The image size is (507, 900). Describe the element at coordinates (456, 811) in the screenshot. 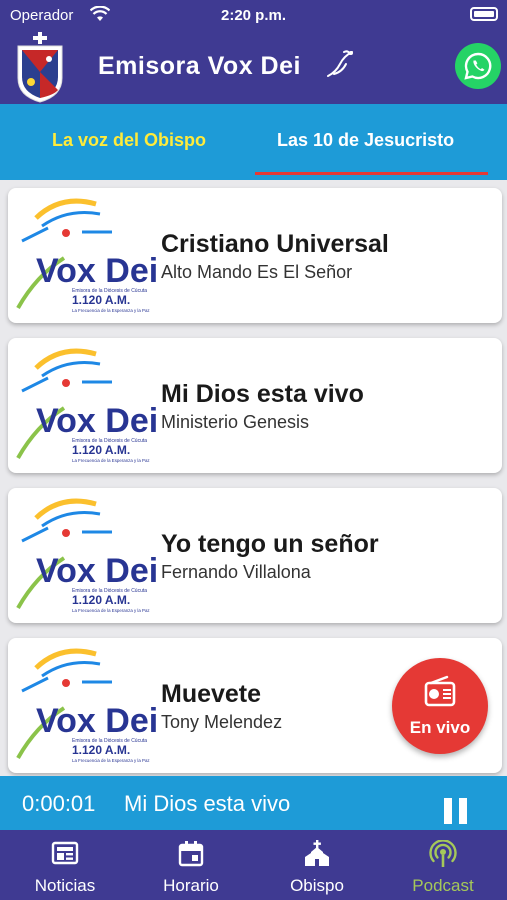

I see `pause-button` at that location.